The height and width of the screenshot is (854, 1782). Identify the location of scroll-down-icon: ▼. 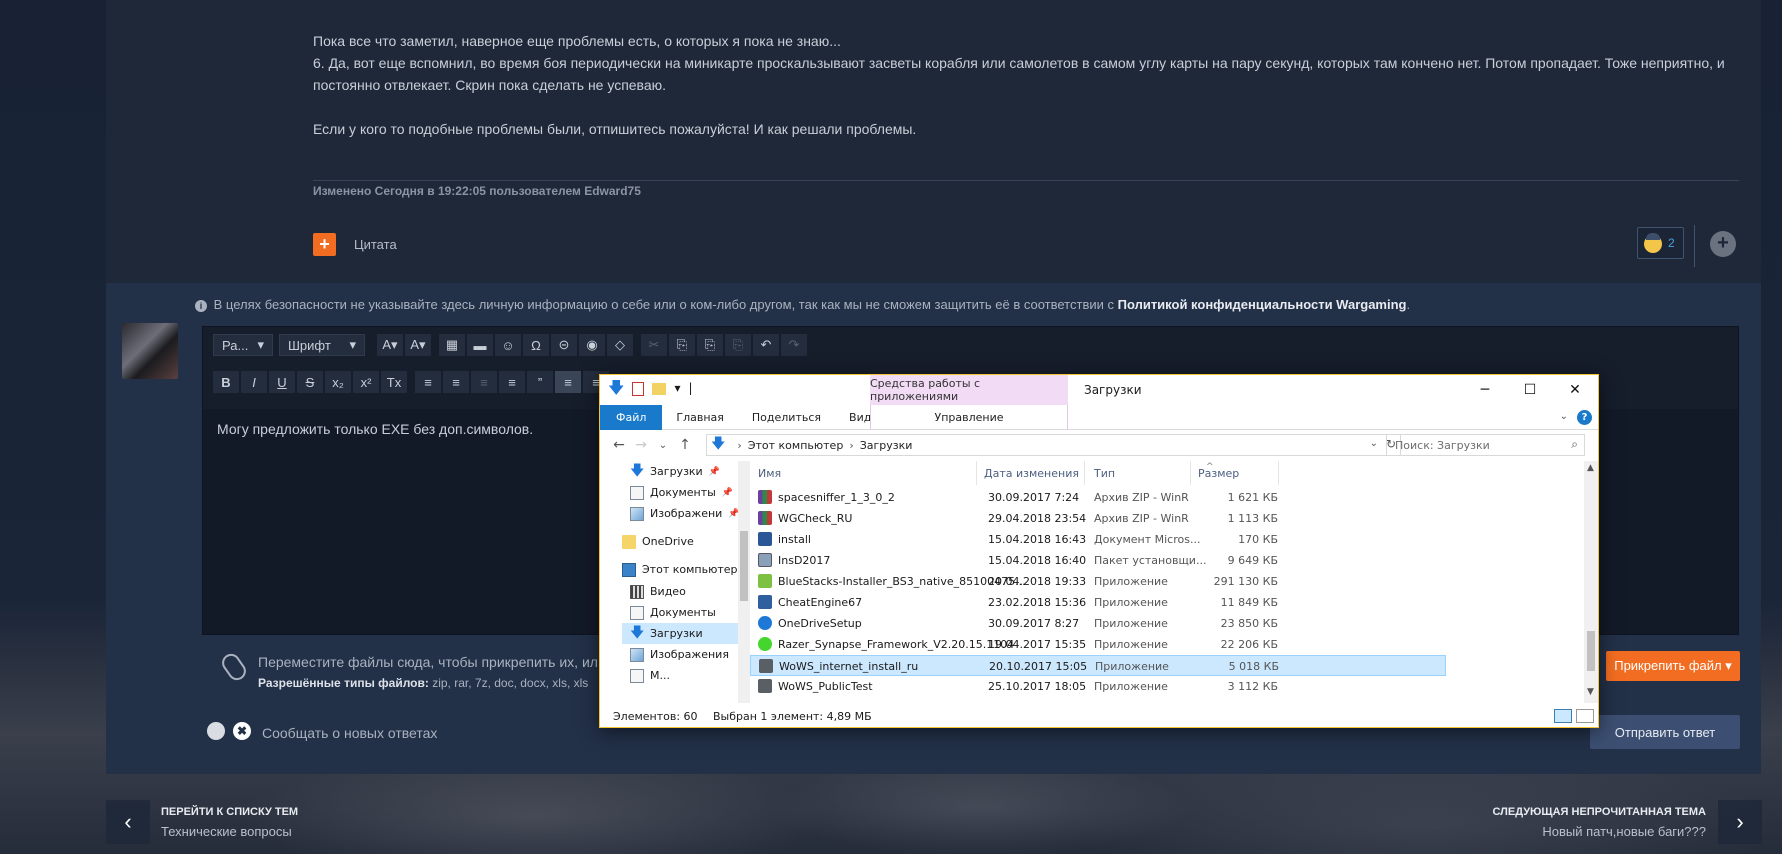
(1590, 692).